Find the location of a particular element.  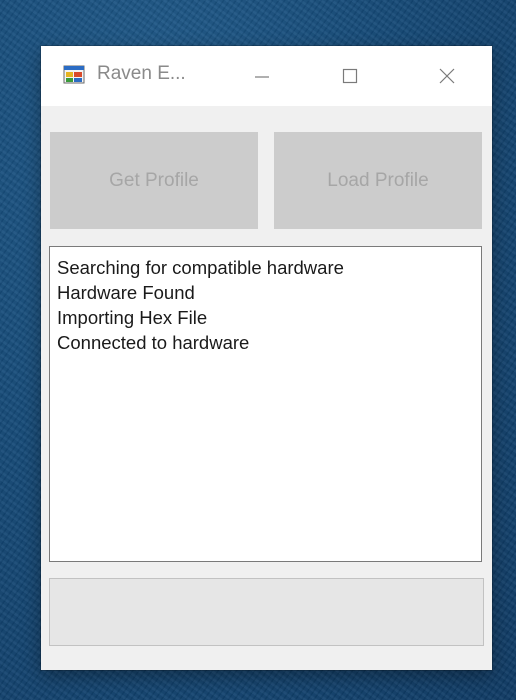

close-icon is located at coordinates (447, 76).